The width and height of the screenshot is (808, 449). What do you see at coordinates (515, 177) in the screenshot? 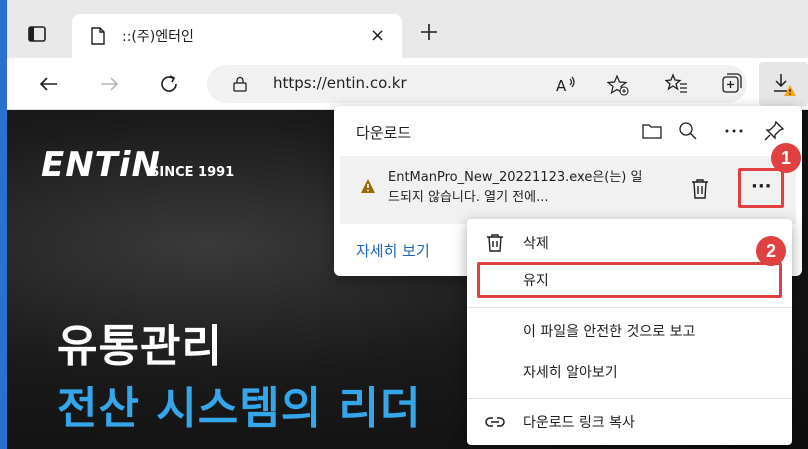
I see `download-filename-line1: EntManPro_New_20221123.exe은(는) 일` at bounding box center [515, 177].